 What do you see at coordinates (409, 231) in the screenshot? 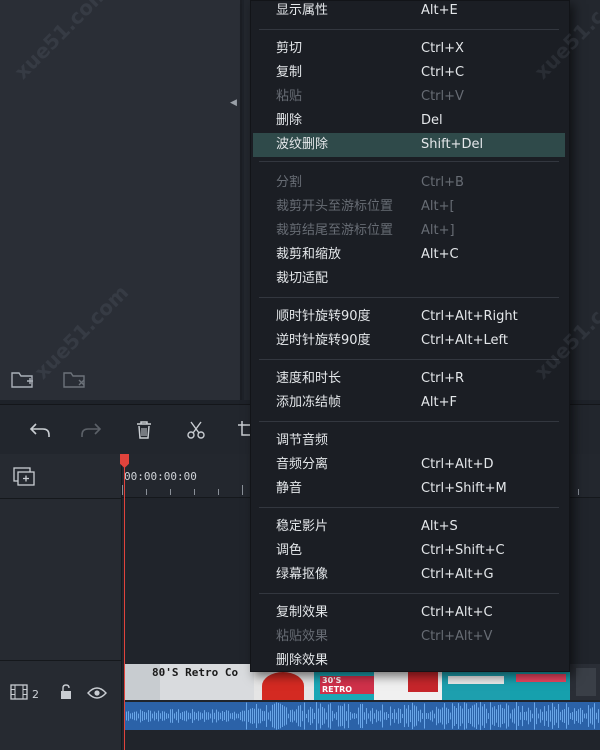
I see `menu-item: 裁剪结尾至游标位置 Alt+]` at bounding box center [409, 231].